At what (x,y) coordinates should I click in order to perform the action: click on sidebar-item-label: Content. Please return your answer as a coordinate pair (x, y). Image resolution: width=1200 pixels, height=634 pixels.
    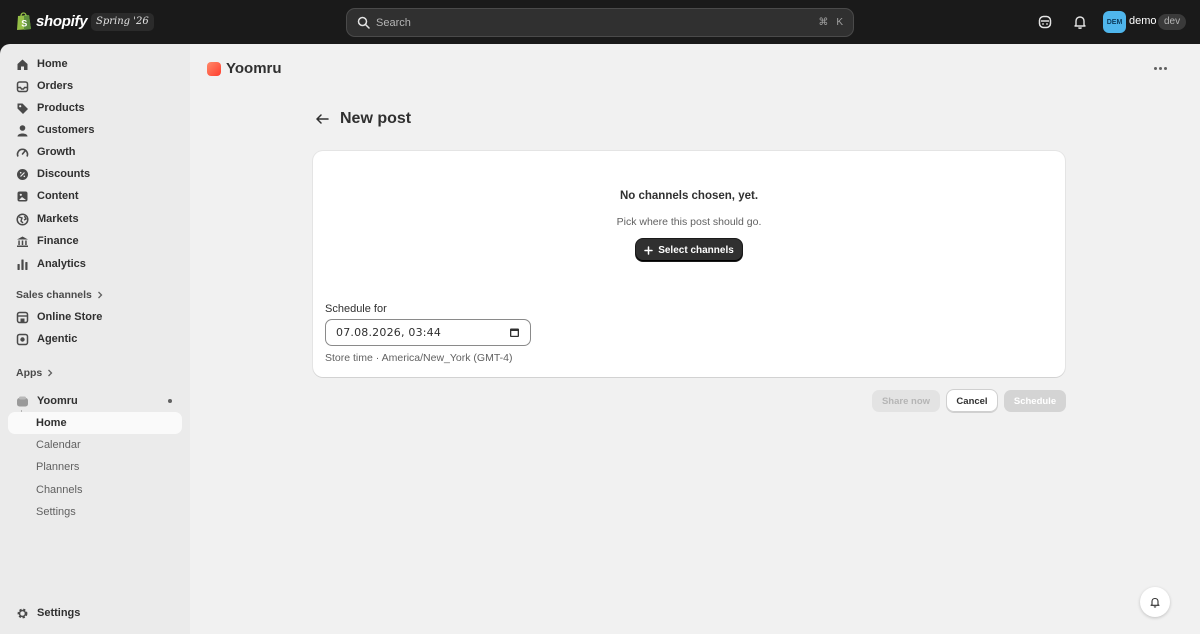
    Looking at the image, I should click on (58, 196).